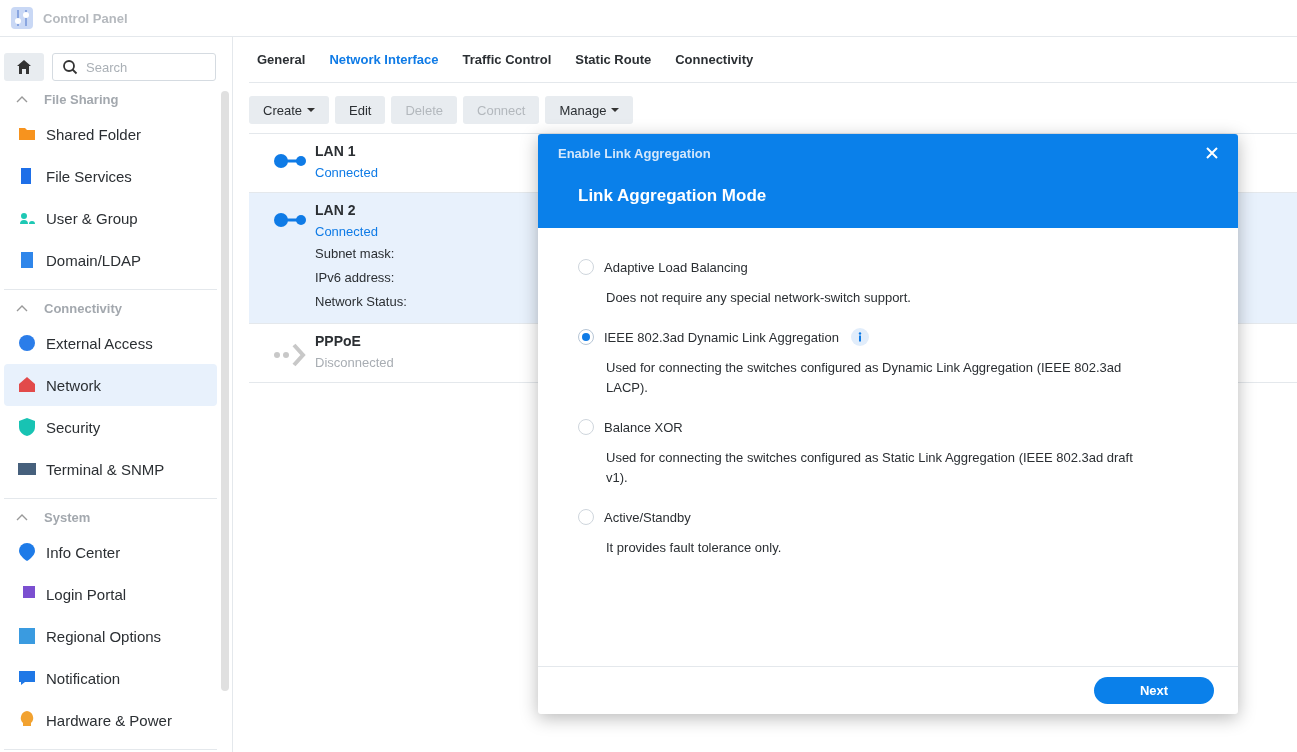  What do you see at coordinates (281, 59) in the screenshot?
I see `tab: General` at bounding box center [281, 59].